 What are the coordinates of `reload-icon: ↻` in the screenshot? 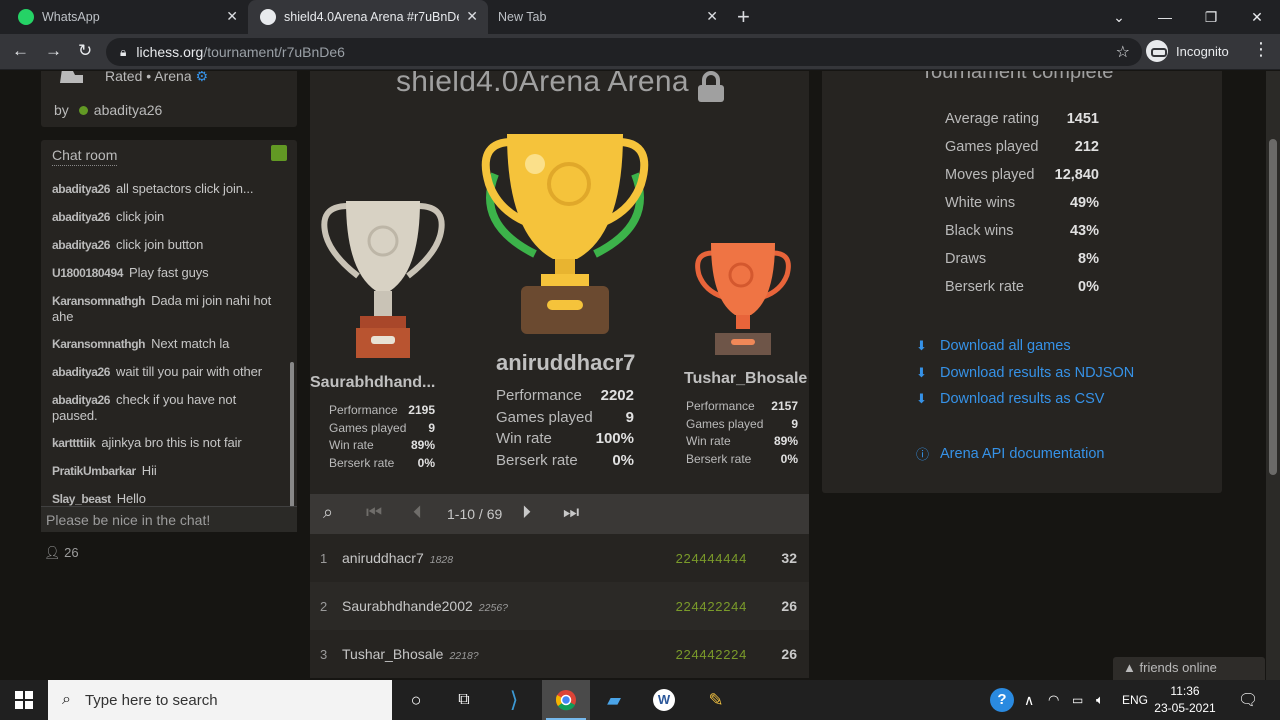 It's located at (85, 51).